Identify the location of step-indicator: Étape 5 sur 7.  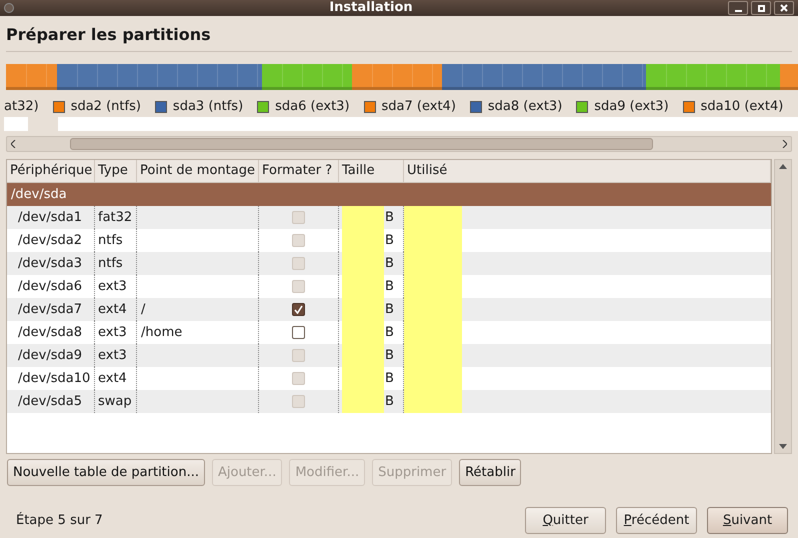
(60, 520).